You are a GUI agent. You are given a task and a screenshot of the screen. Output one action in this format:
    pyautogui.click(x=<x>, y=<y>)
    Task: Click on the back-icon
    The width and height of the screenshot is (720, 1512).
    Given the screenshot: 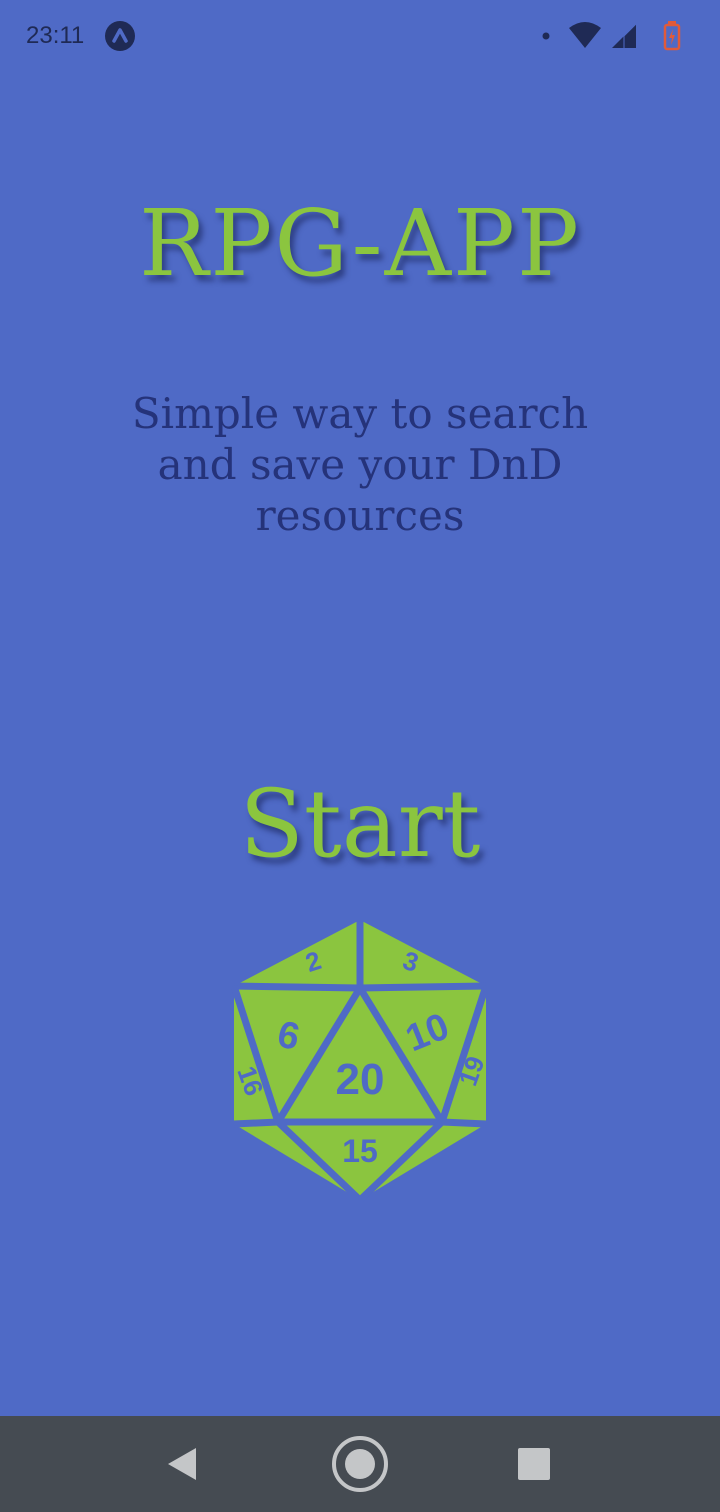 What is the action you would take?
    pyautogui.click(x=182, y=1464)
    